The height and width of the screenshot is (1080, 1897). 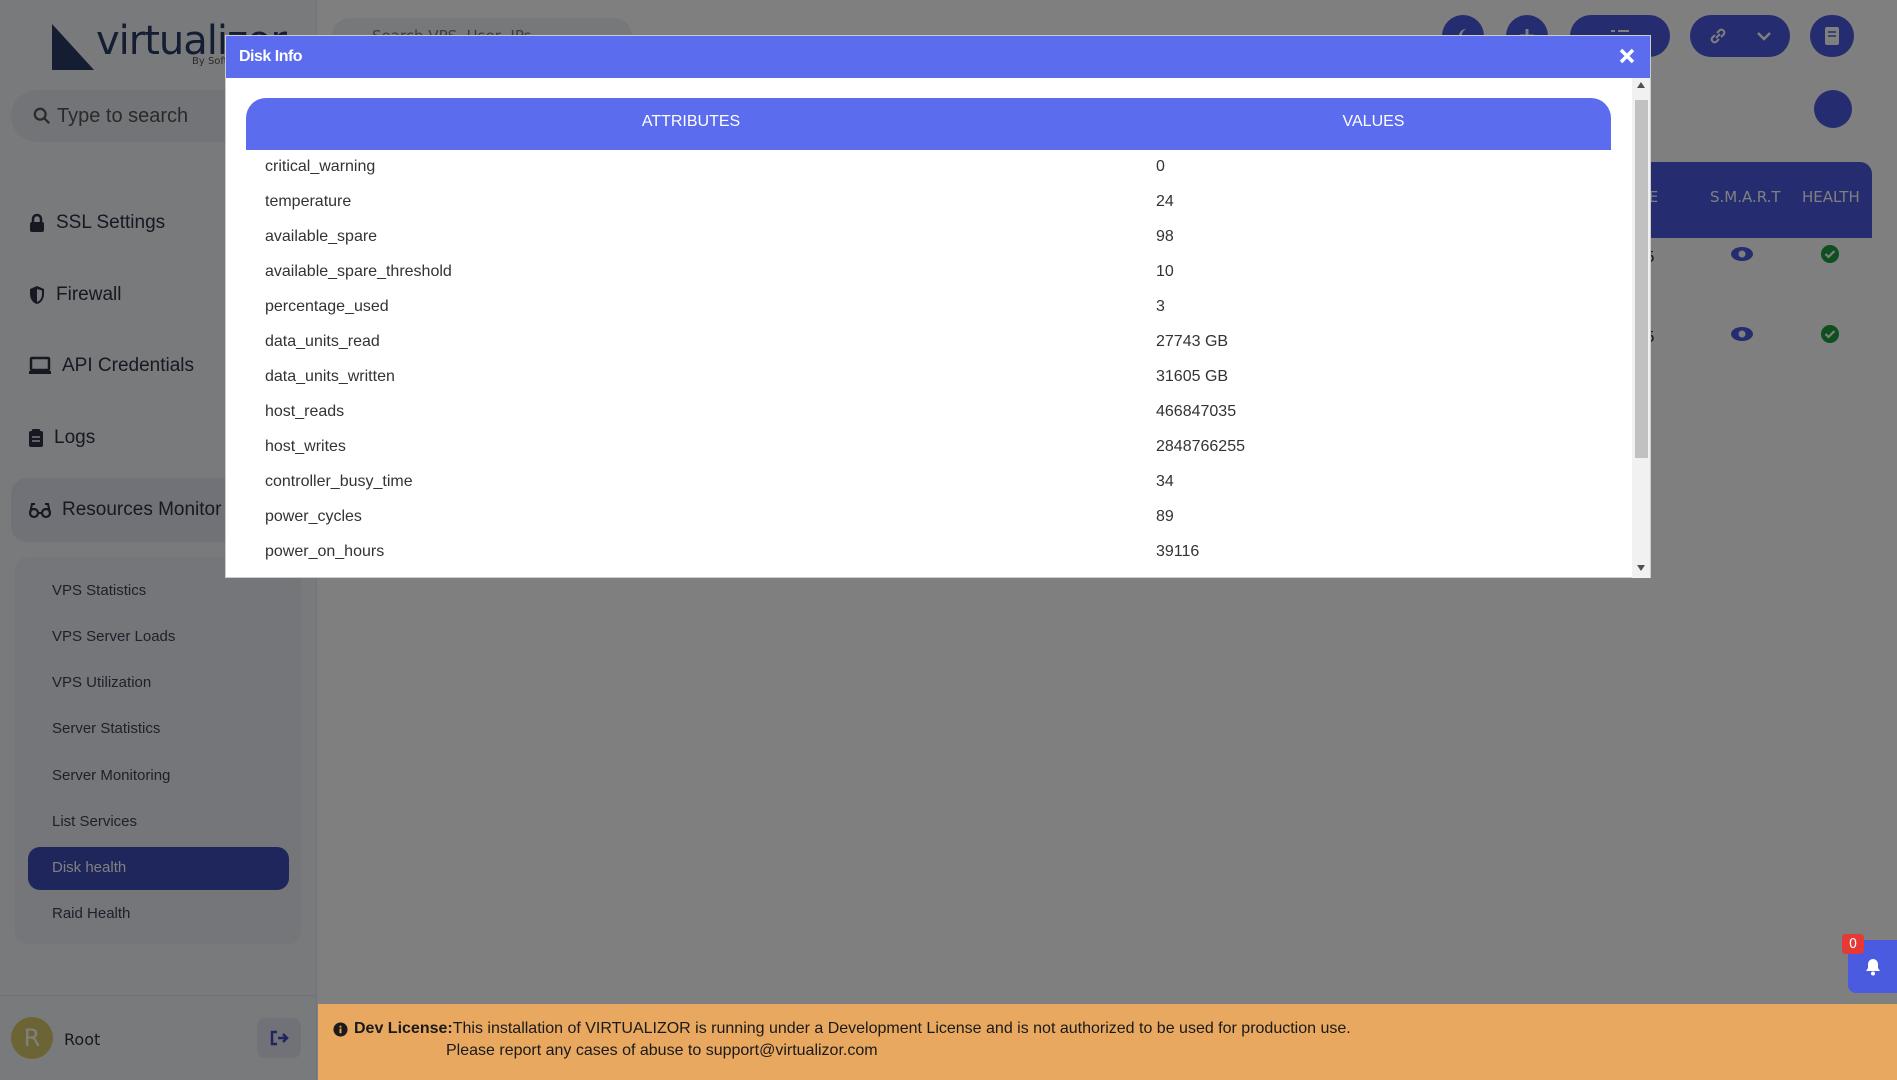 What do you see at coordinates (1641, 568) in the screenshot?
I see `scroll-down-arrow-icon` at bounding box center [1641, 568].